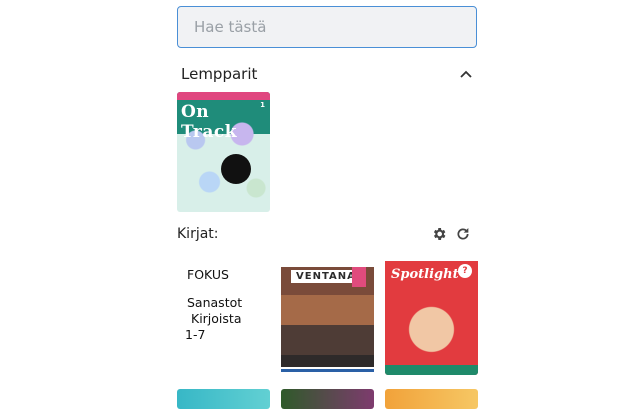 The width and height of the screenshot is (640, 409). What do you see at coordinates (451, 234) in the screenshot?
I see `books-tools` at bounding box center [451, 234].